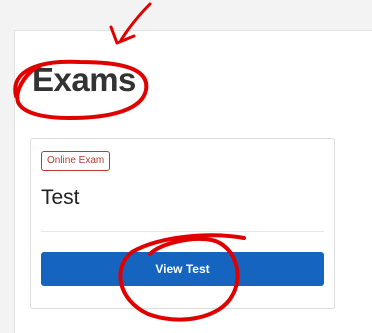 The height and width of the screenshot is (333, 372). Describe the element at coordinates (84, 79) in the screenshot. I see `page-title: Exams` at that location.